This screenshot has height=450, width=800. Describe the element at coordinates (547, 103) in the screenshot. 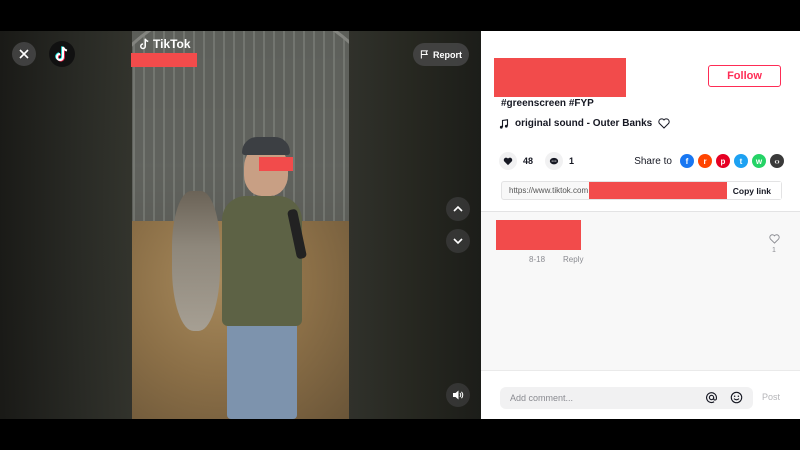

I see `post-caption: #greenscreen #FYP` at that location.